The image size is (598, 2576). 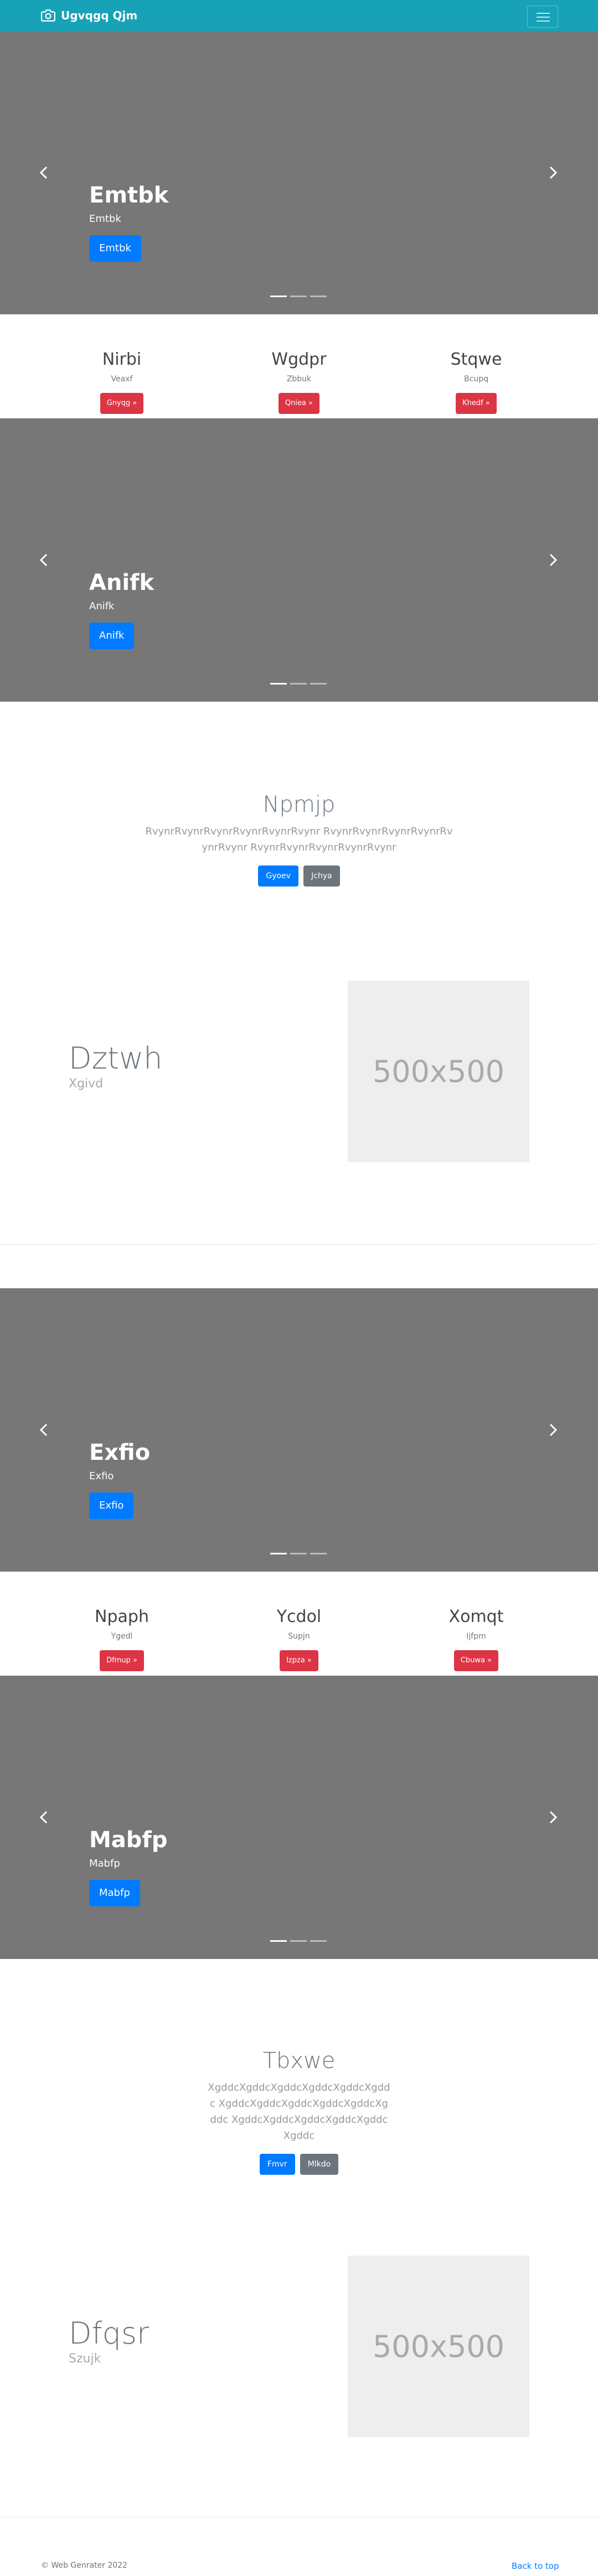 I want to click on featurette-text: Dfqsr Szujk, so click(x=109, y=2341).